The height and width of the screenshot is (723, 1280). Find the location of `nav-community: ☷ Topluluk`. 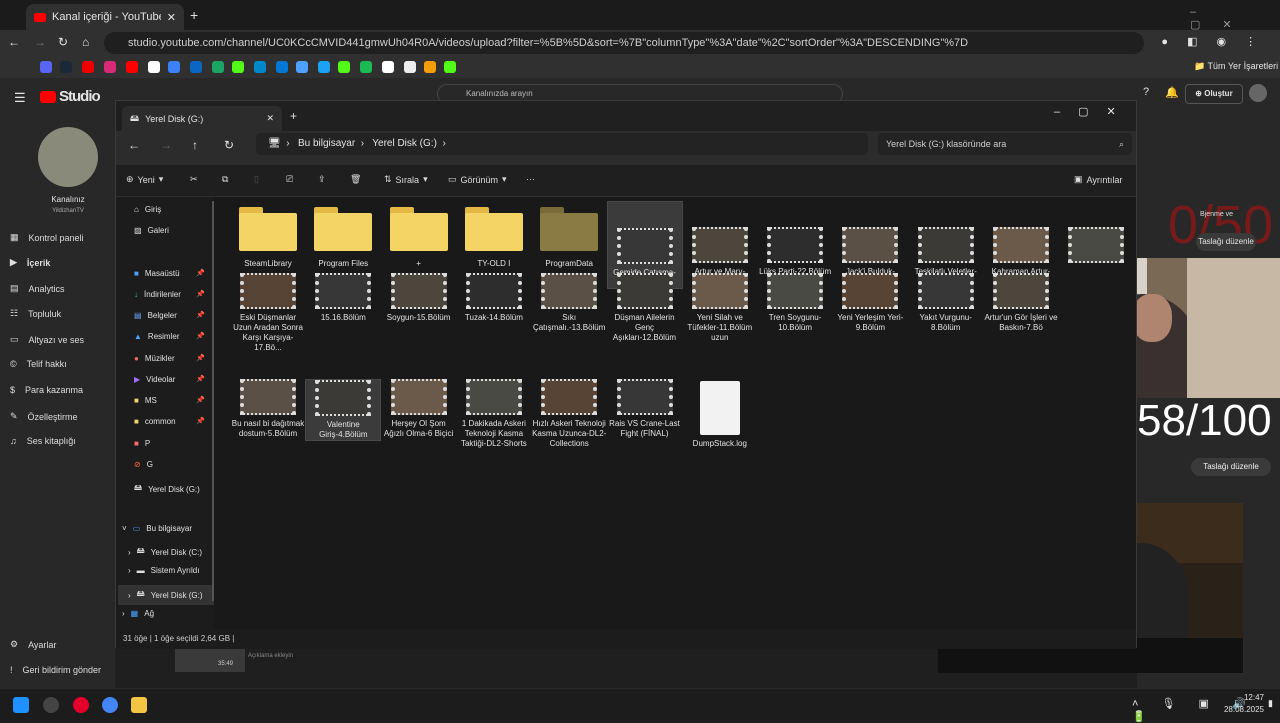

nav-community: ☷ Topluluk is located at coordinates (35, 313).